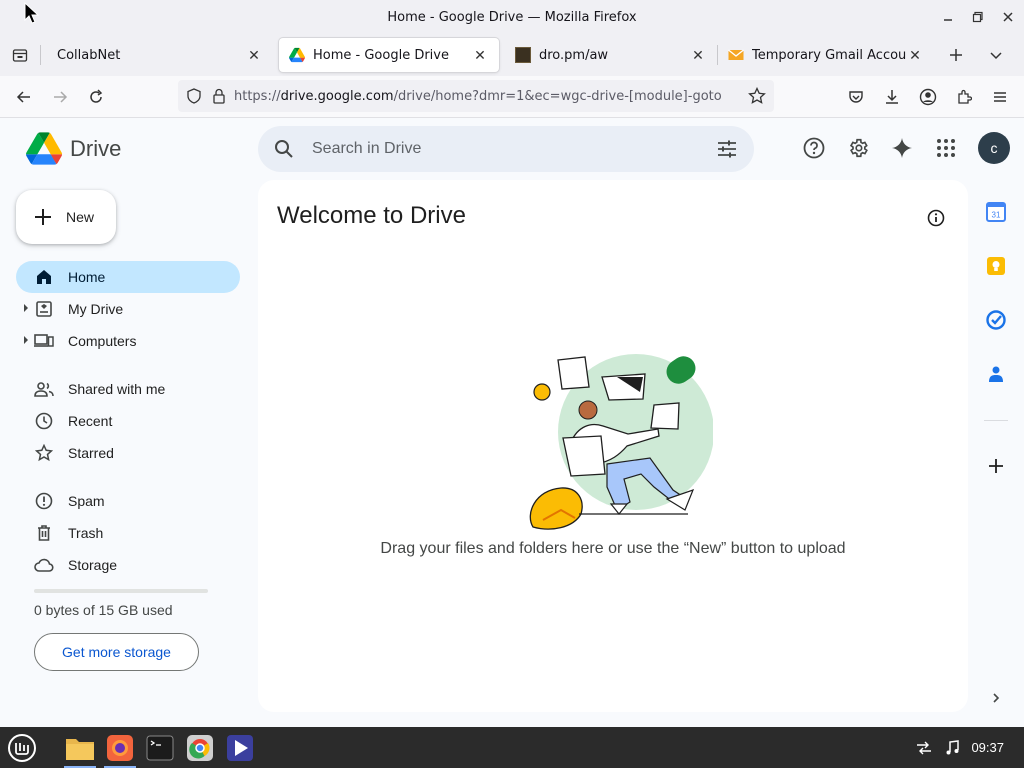 Image resolution: width=1024 pixels, height=768 pixels. I want to click on media-player-icon, so click(240, 748).